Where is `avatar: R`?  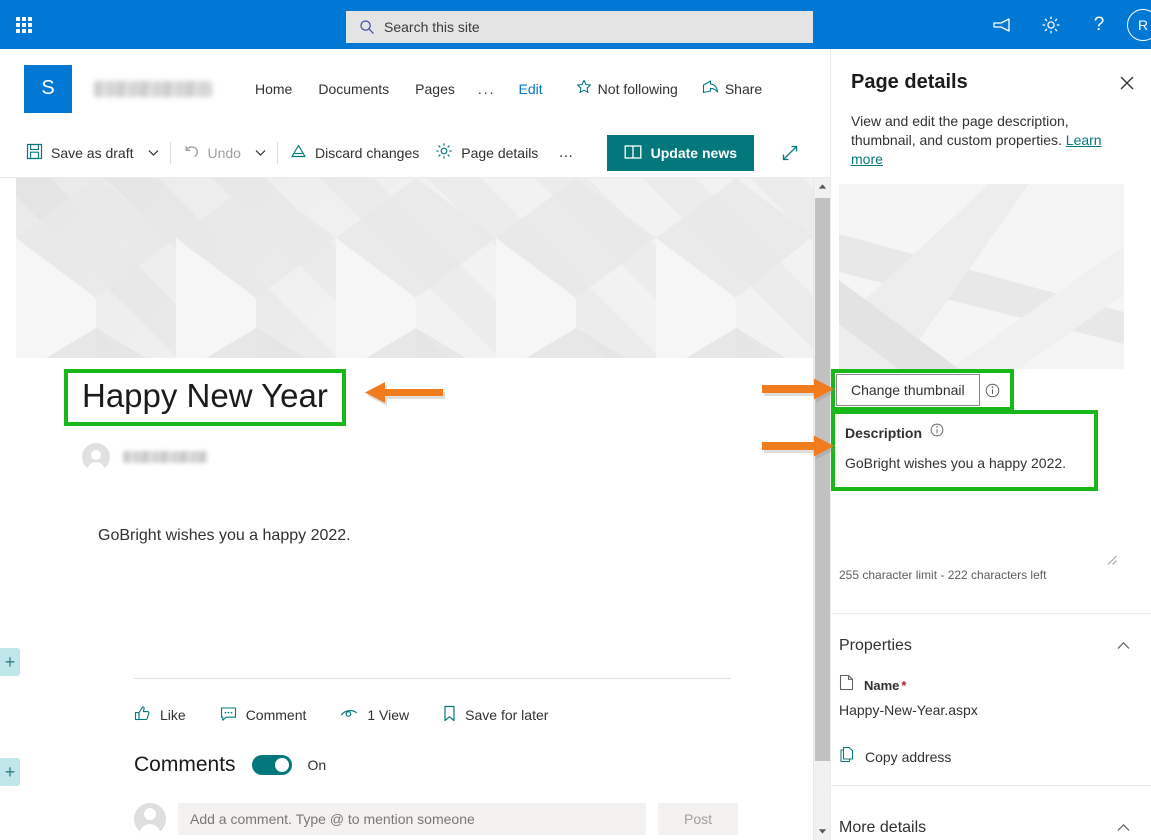 avatar: R is located at coordinates (1139, 24).